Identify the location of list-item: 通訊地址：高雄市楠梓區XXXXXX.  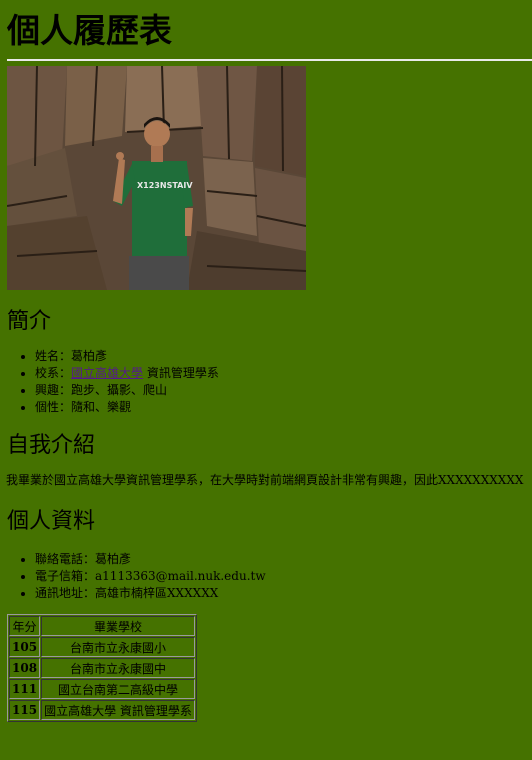
(283, 593).